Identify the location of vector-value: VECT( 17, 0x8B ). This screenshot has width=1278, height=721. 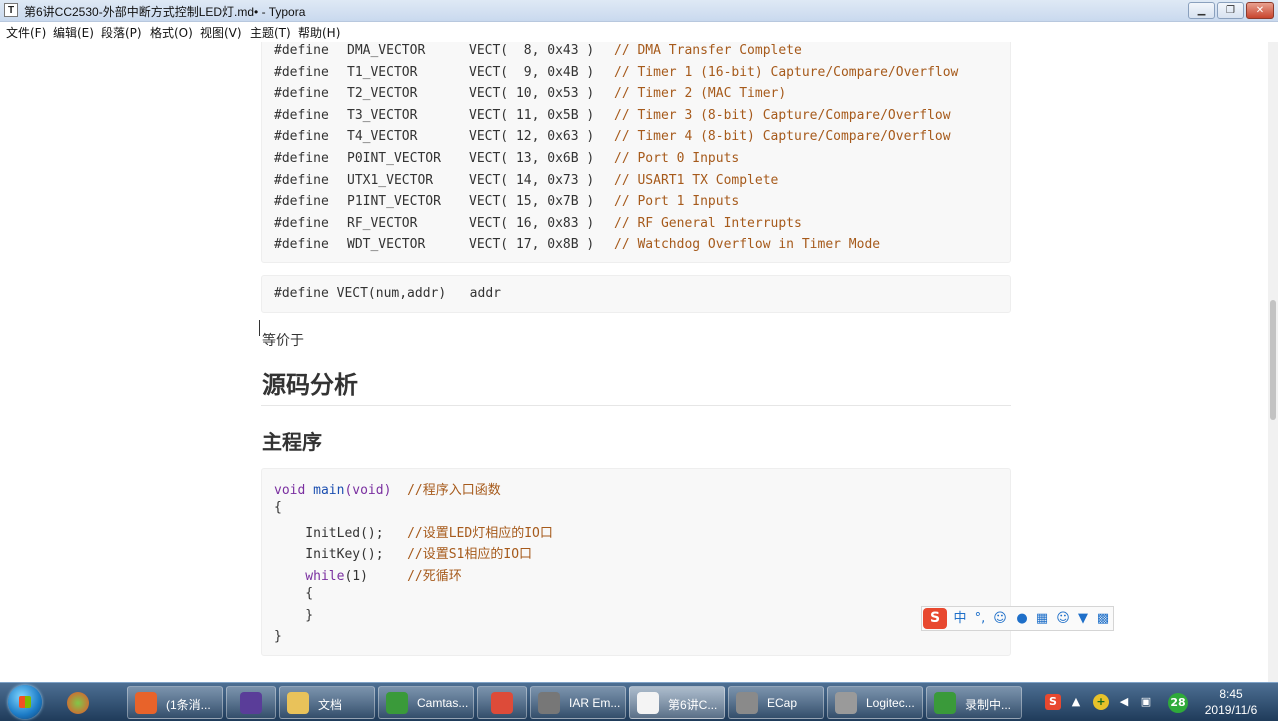
(532, 245).